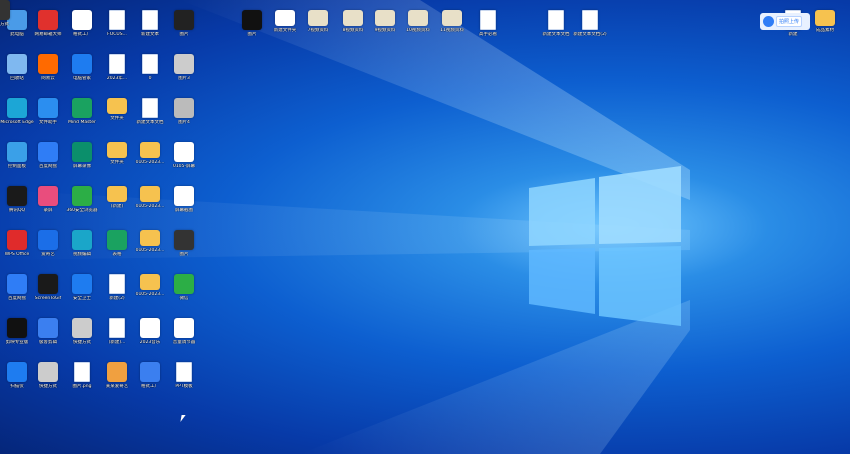  Describe the element at coordinates (82, 298) in the screenshot. I see `desktop-icon-label: 安全卫士` at that location.